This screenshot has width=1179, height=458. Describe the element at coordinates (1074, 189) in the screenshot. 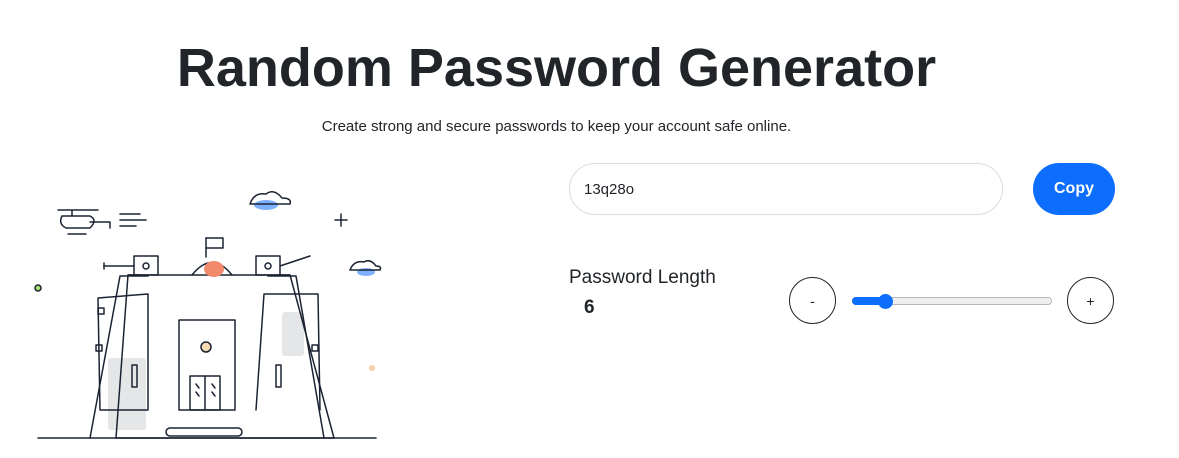

I see `copy-button: Copy` at that location.